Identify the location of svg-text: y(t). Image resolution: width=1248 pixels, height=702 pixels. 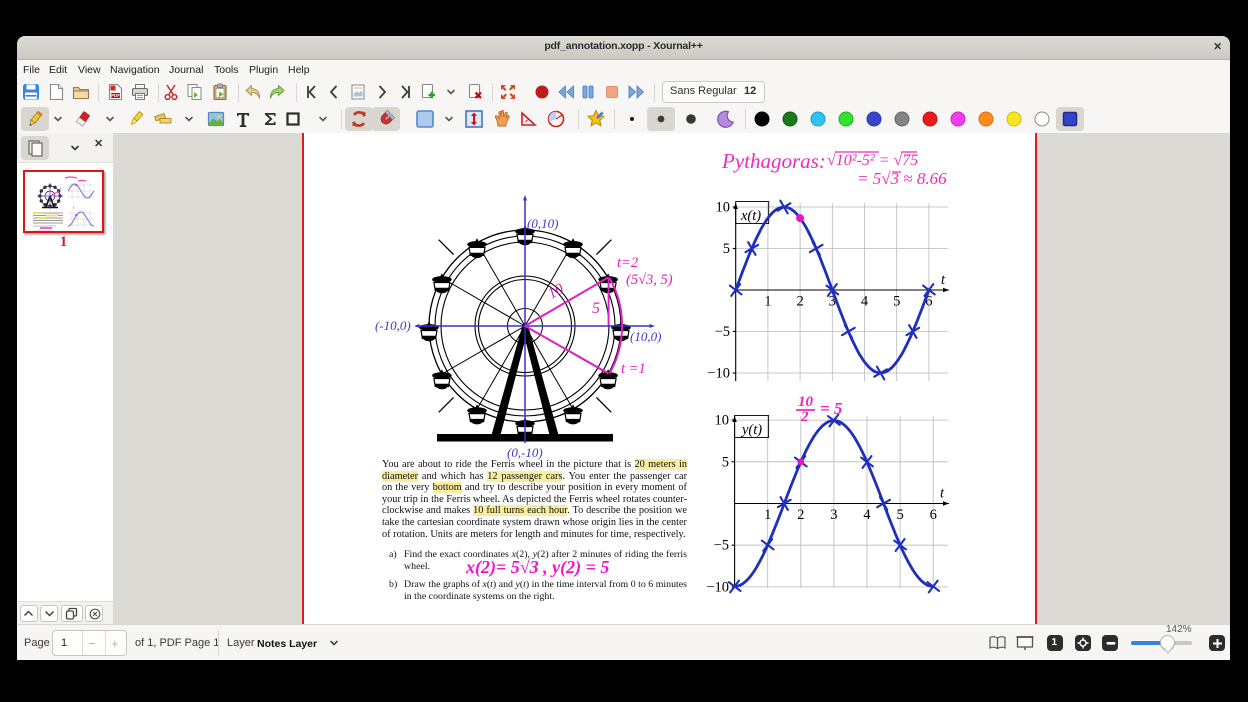
(751, 430).